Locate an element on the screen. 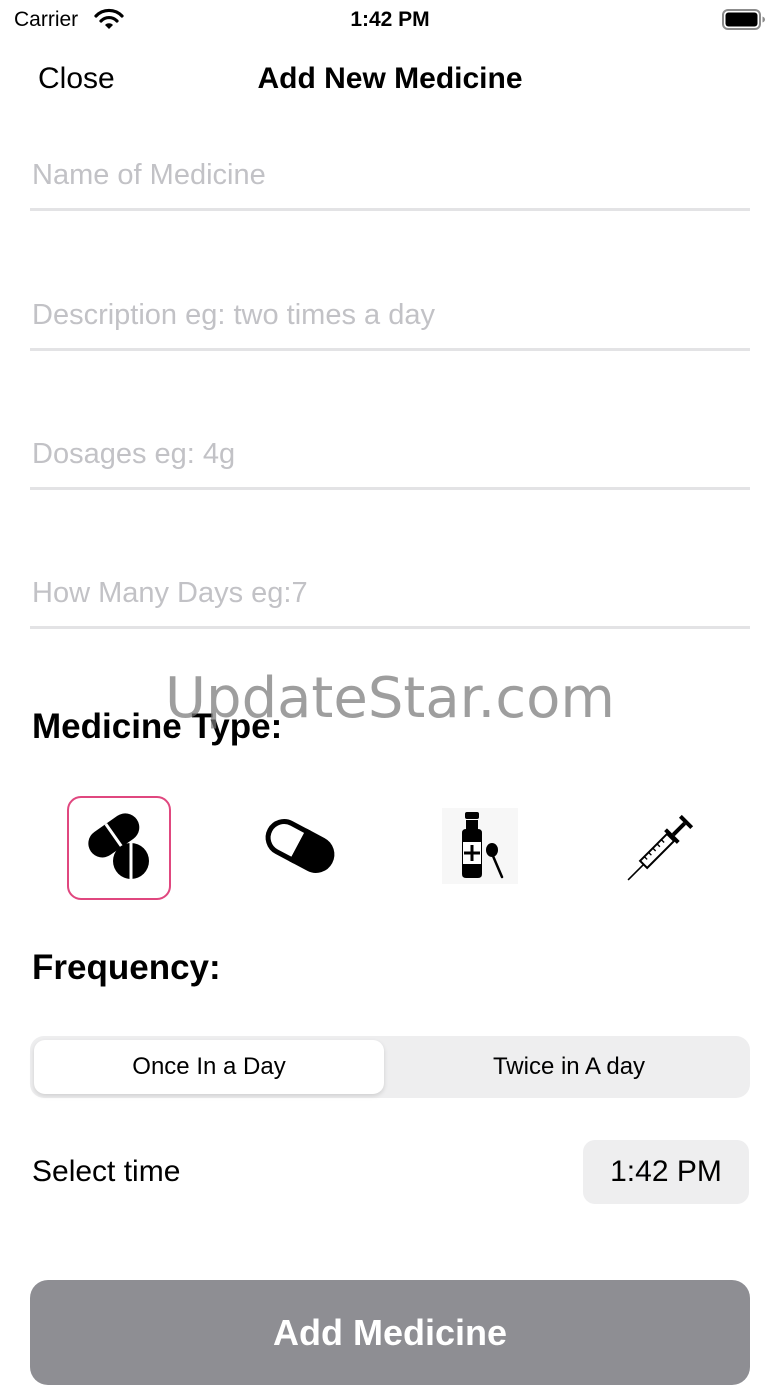 This screenshot has width=780, height=1387. tablet-icon is located at coordinates (119, 848).